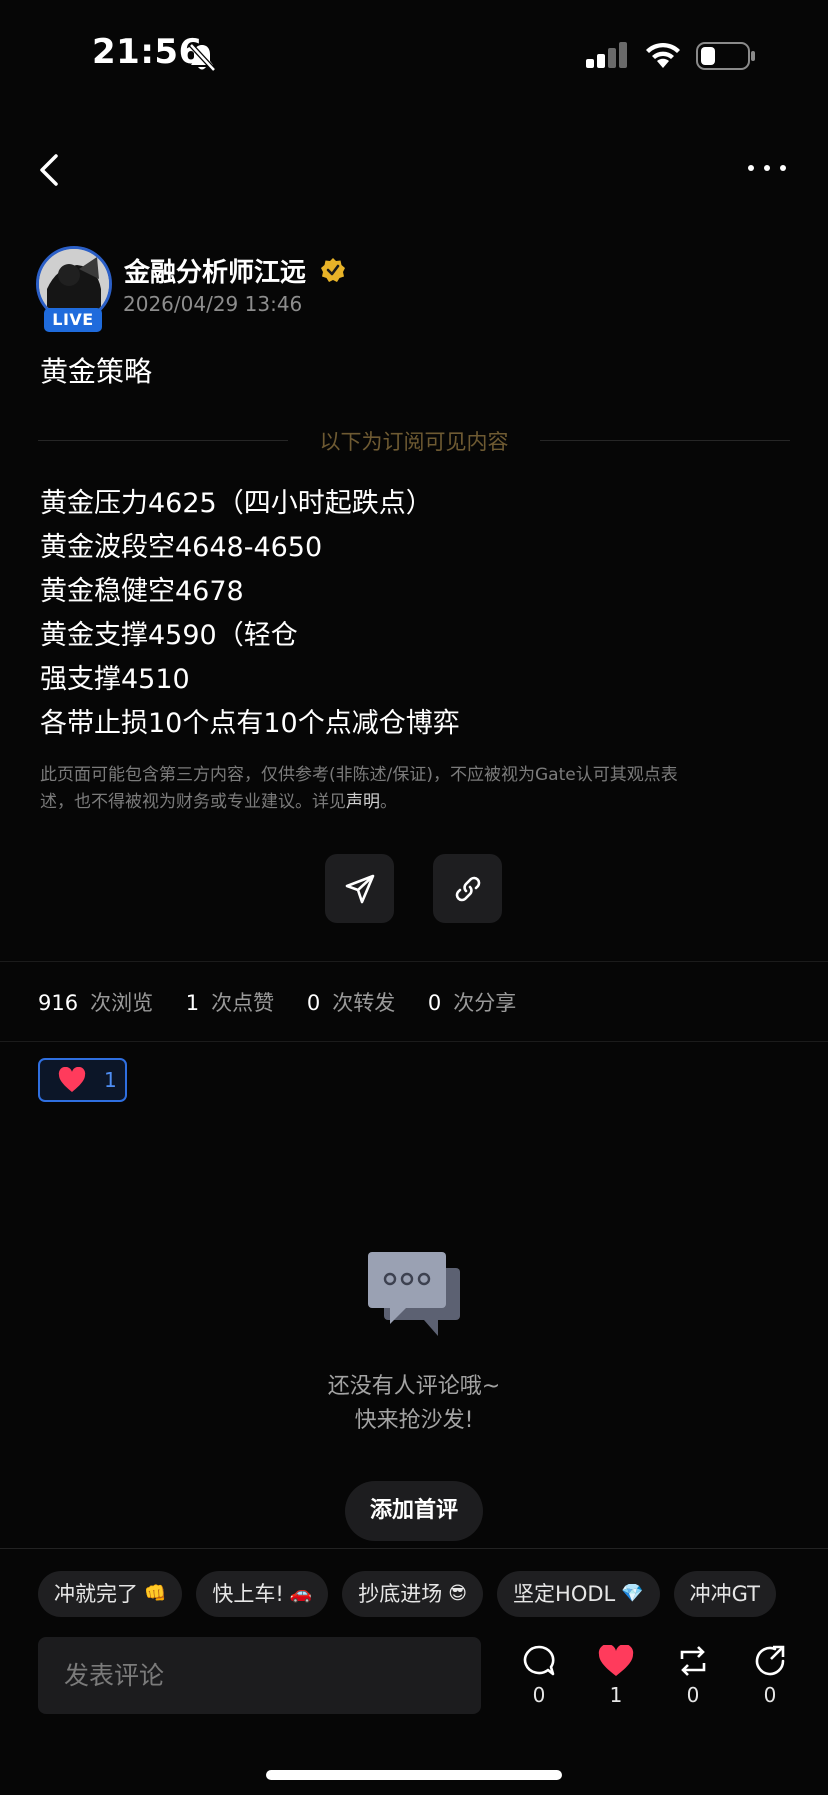 Image resolution: width=828 pixels, height=1795 pixels. I want to click on post-stats: 916 次浏览 1 次点赞 0 次转发 0 次分享, so click(277, 1003).